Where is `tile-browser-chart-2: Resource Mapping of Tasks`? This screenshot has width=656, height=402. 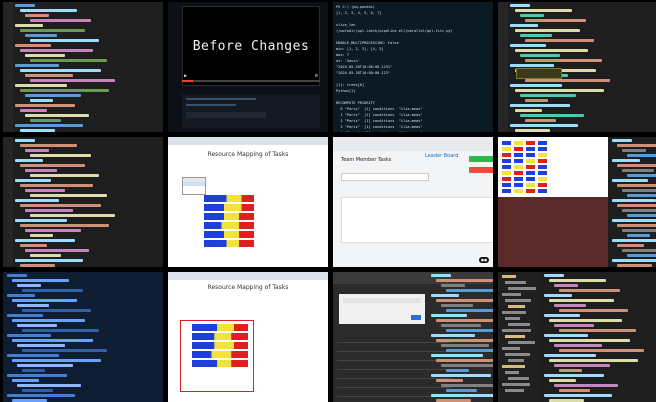
tile-browser-chart-2: Resource Mapping of Tasks is located at coordinates (248, 337).